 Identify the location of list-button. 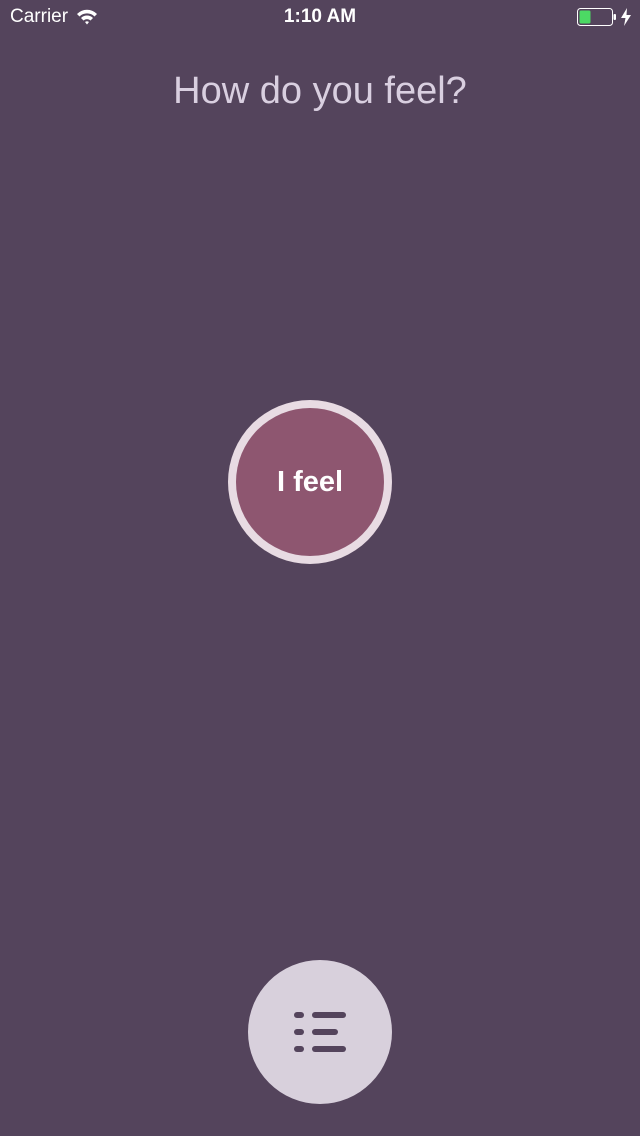
(320, 1032).